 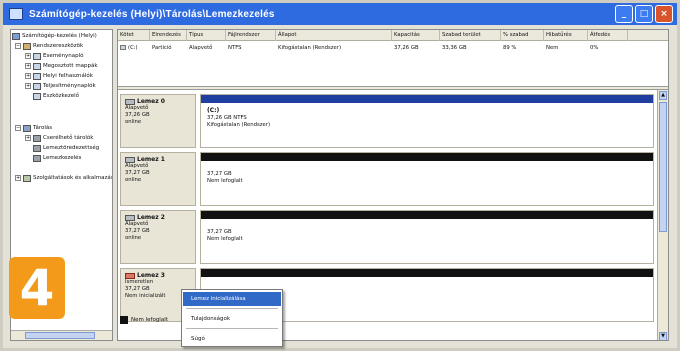 I want to click on tree-item-storage: − Tárolás, so click(x=33, y=128).